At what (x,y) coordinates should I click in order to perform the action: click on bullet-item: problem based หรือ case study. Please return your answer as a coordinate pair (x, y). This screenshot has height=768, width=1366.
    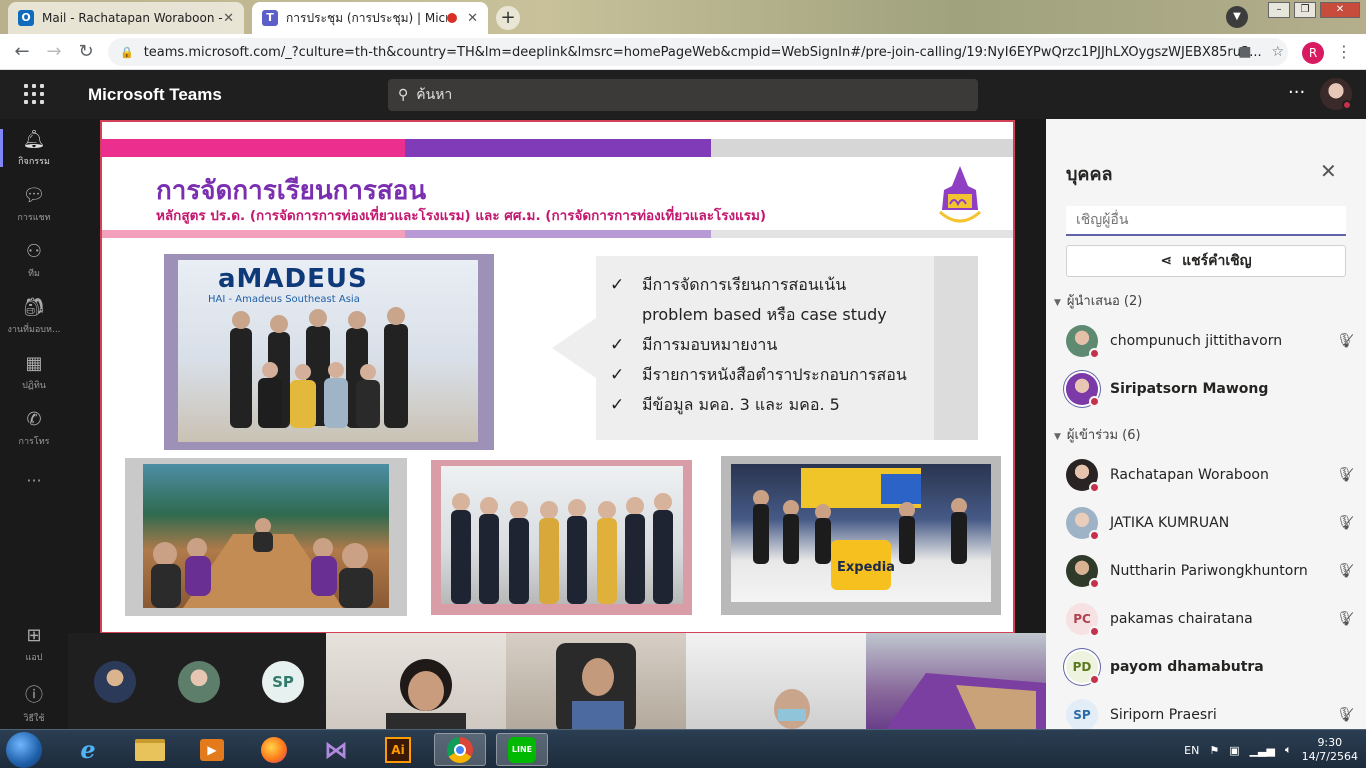
    Looking at the image, I should click on (758, 315).